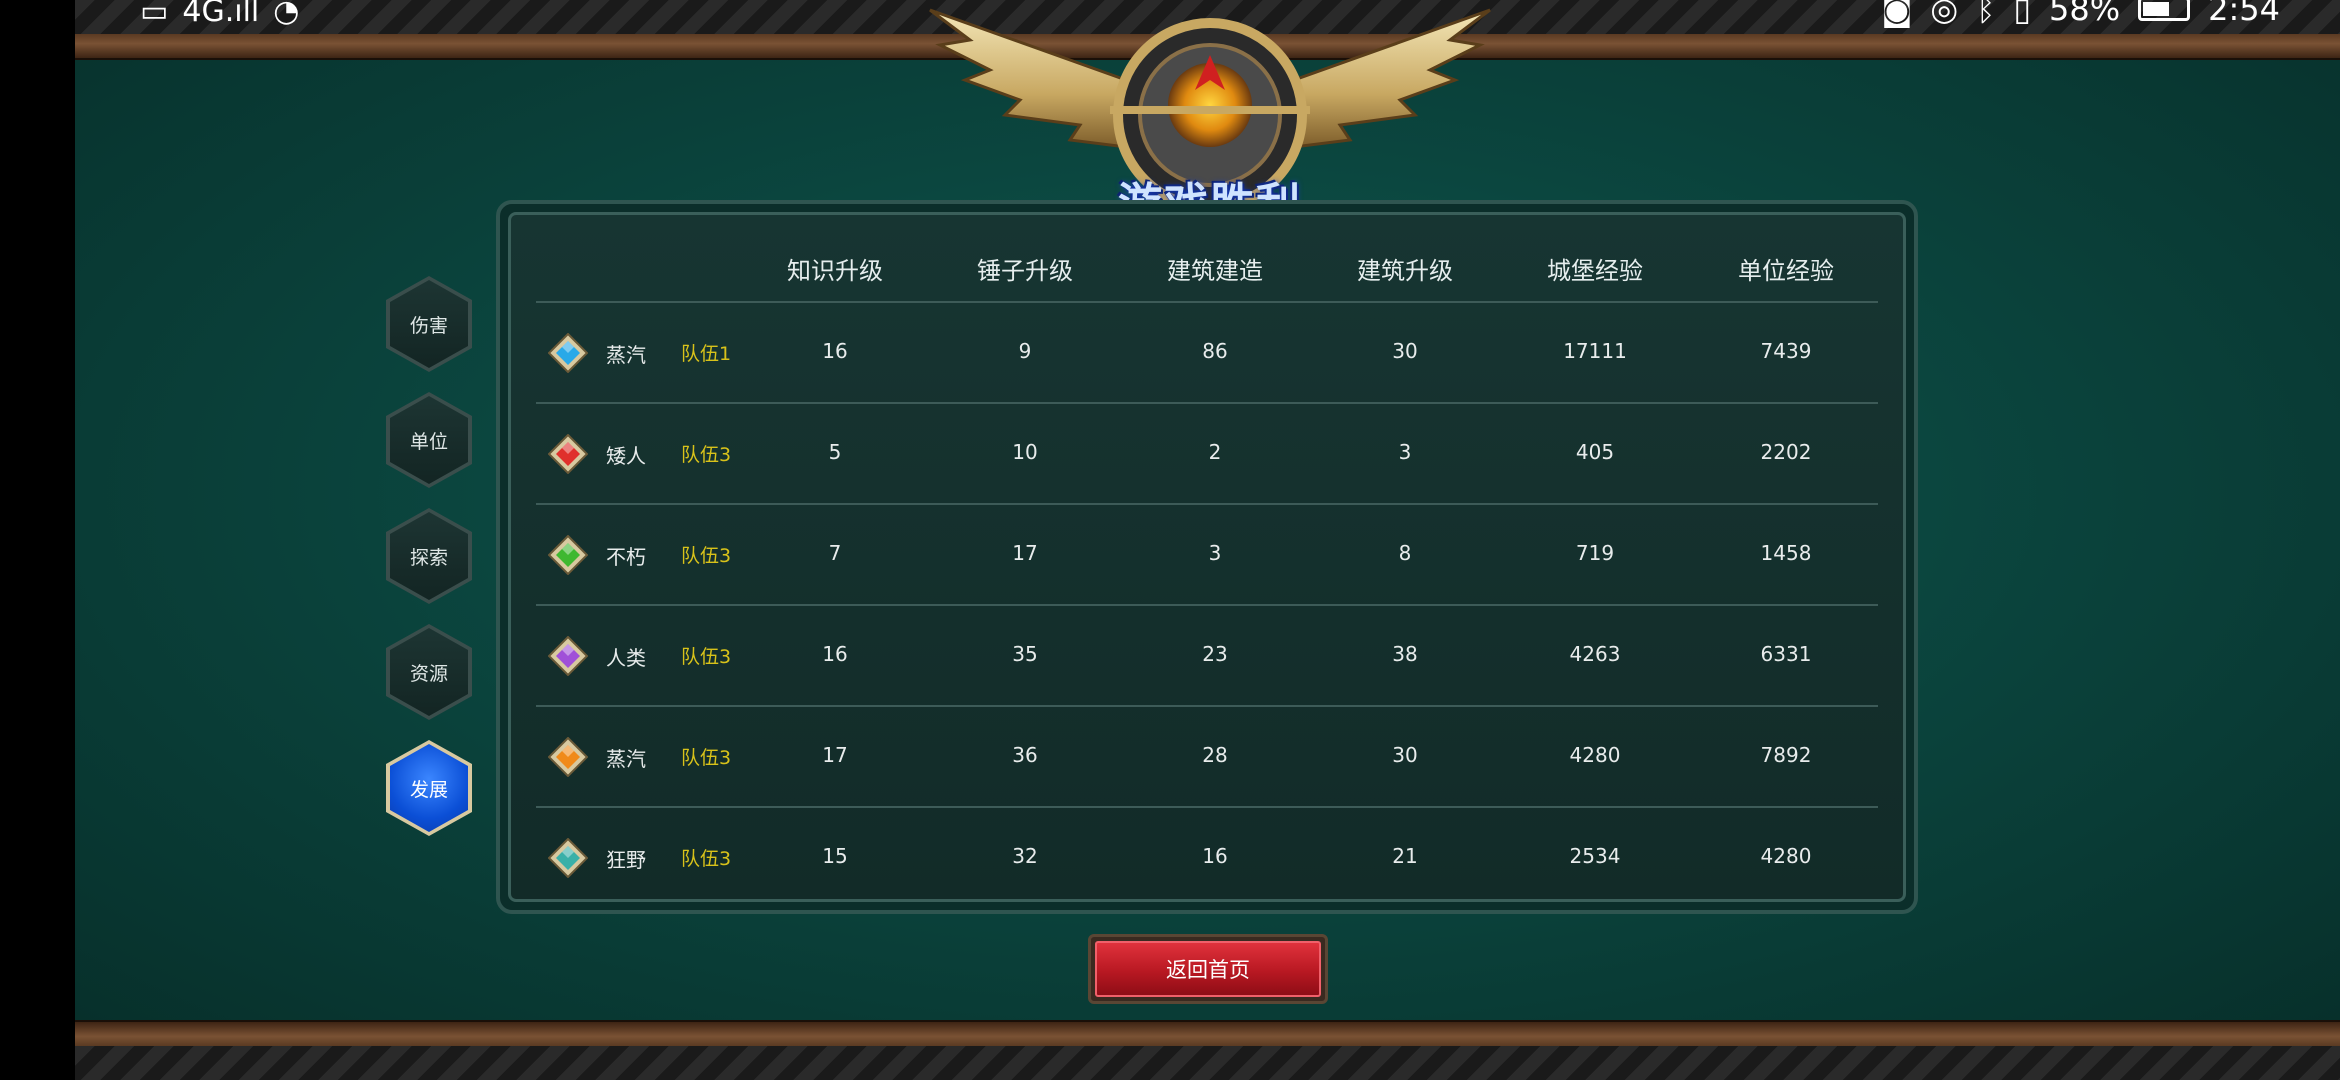 The width and height of the screenshot is (2340, 1080). I want to click on bluetooth-icon: ᛒ, so click(1986, 14).